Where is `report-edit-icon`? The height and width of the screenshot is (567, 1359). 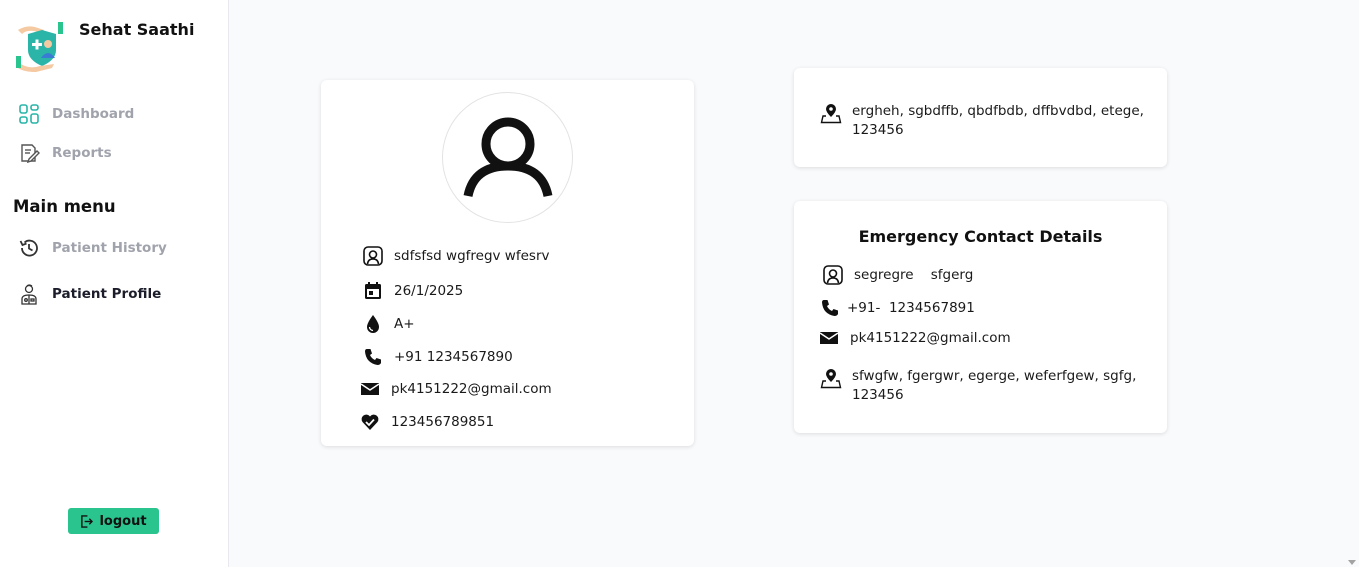 report-edit-icon is located at coordinates (30, 154).